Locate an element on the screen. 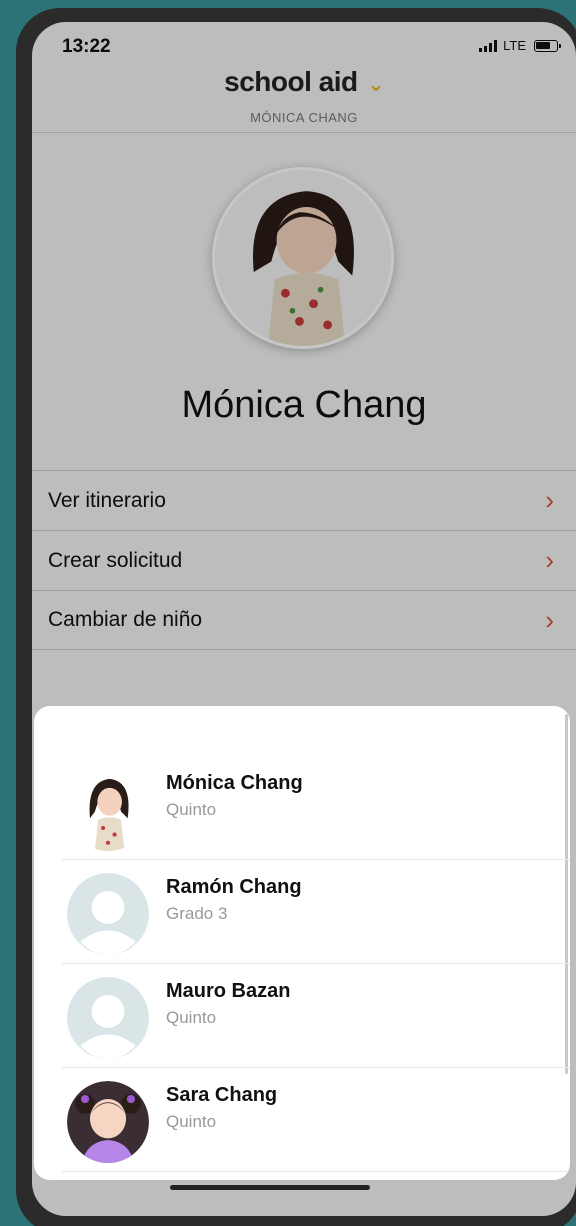 The height and width of the screenshot is (1226, 576). child-row-mauro: Mauro Bazan Quinto is located at coordinates (316, 1016).